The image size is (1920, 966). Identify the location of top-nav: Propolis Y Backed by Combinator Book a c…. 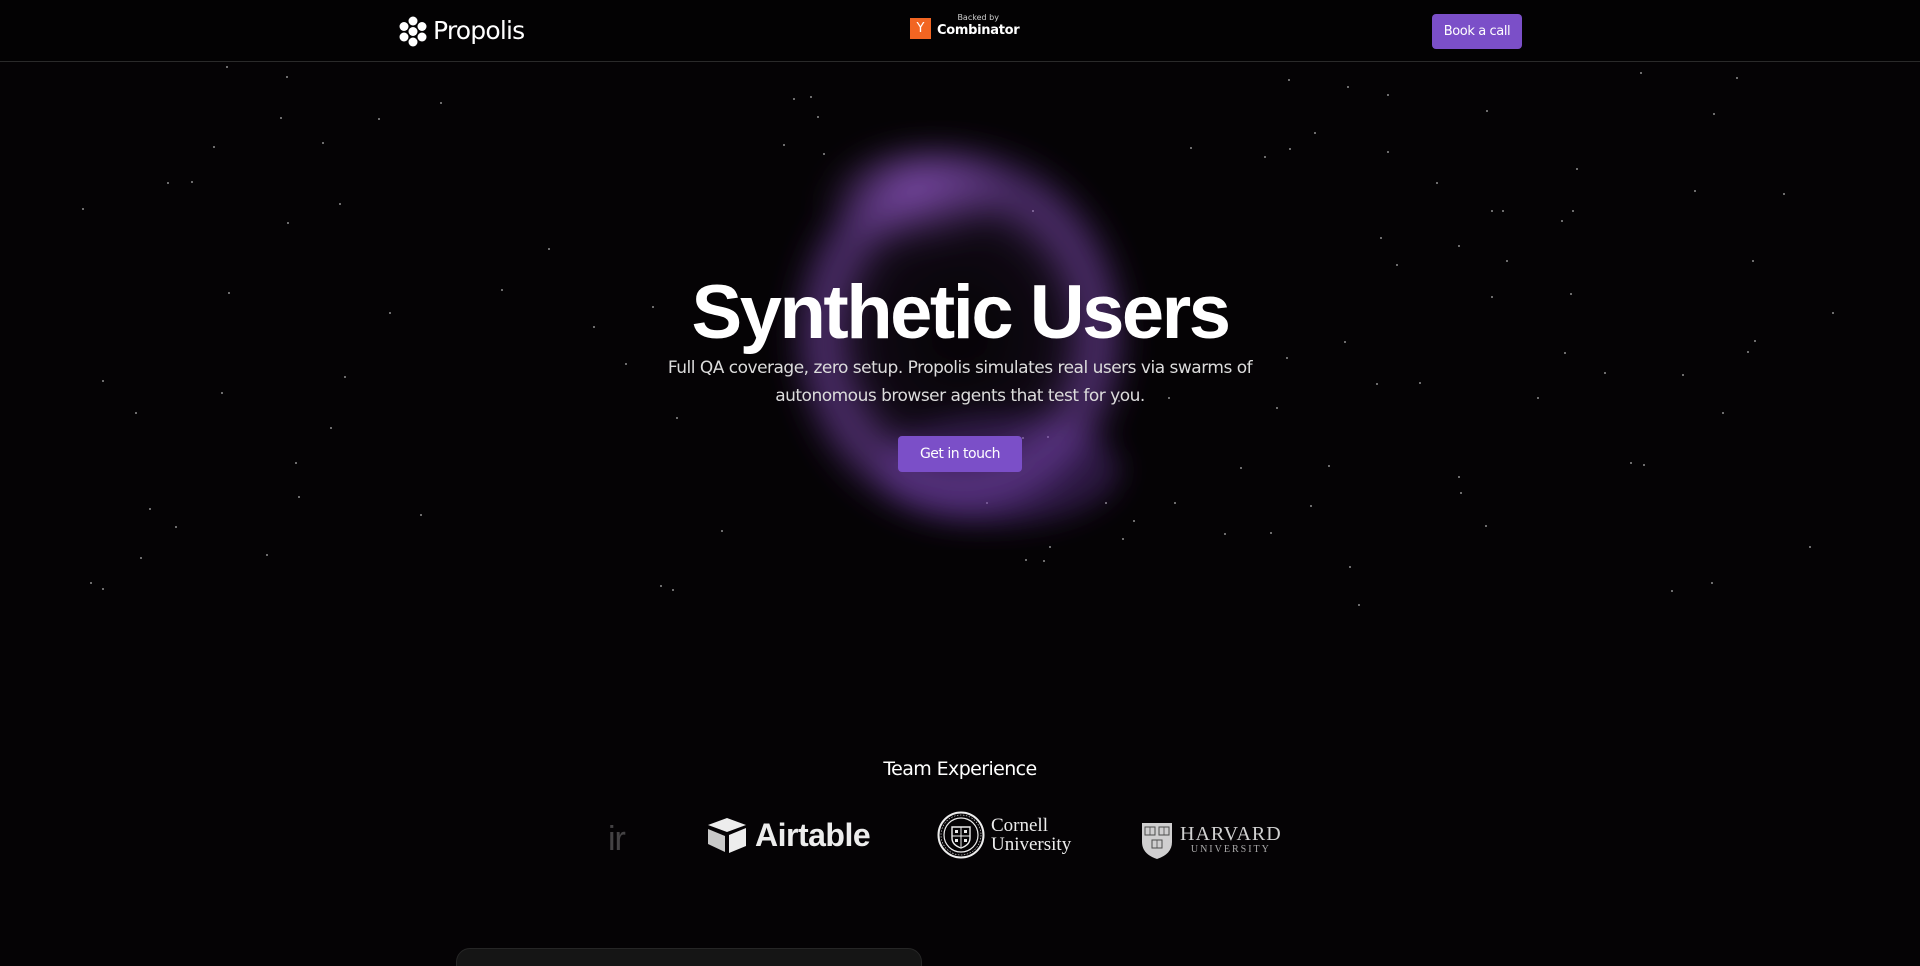
(960, 31).